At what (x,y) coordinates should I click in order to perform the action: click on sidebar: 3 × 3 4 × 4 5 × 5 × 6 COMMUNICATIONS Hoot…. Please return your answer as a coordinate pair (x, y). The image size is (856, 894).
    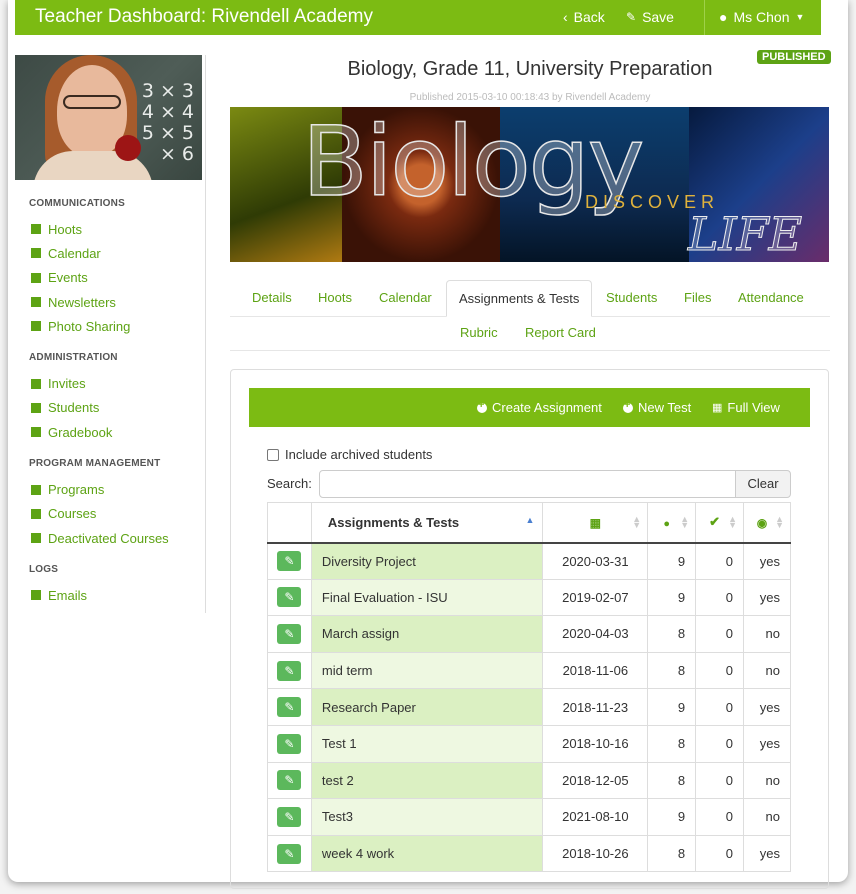
    Looking at the image, I should click on (110, 334).